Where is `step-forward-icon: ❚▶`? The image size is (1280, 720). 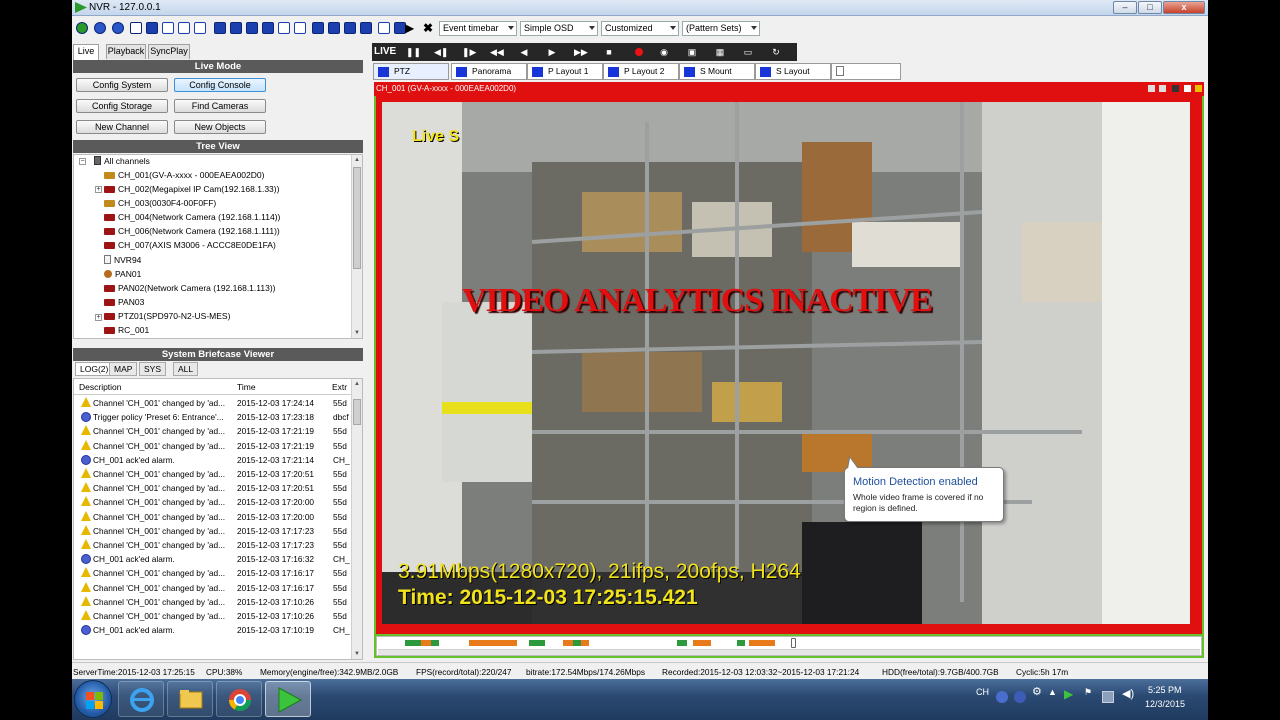
step-forward-icon: ❚▶ is located at coordinates (469, 52).